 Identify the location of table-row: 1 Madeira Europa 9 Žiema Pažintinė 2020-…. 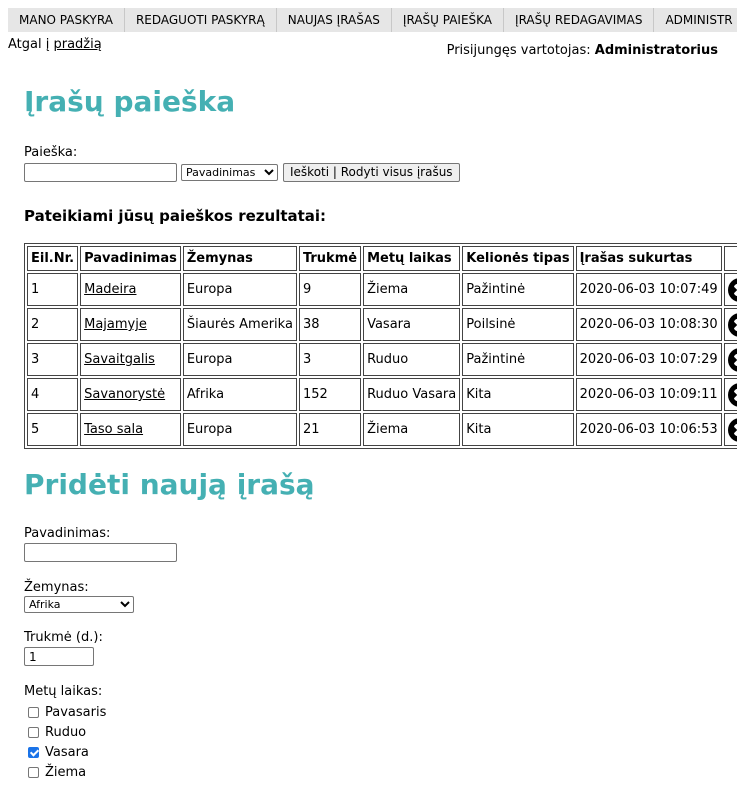
(382, 289).